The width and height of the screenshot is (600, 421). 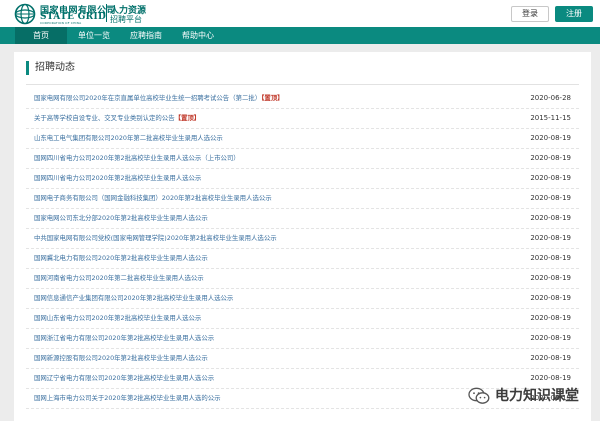 What do you see at coordinates (300, 35) in the screenshot?
I see `main-nav: 首页 单位一览 应聘指南 帮助中心` at bounding box center [300, 35].